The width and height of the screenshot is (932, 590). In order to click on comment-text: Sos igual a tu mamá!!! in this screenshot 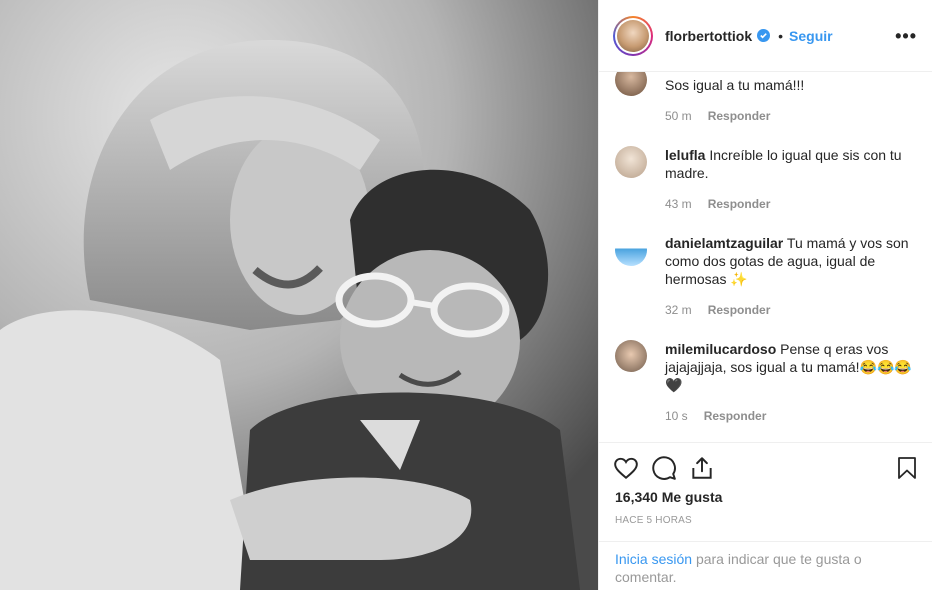, I will do `click(735, 85)`.